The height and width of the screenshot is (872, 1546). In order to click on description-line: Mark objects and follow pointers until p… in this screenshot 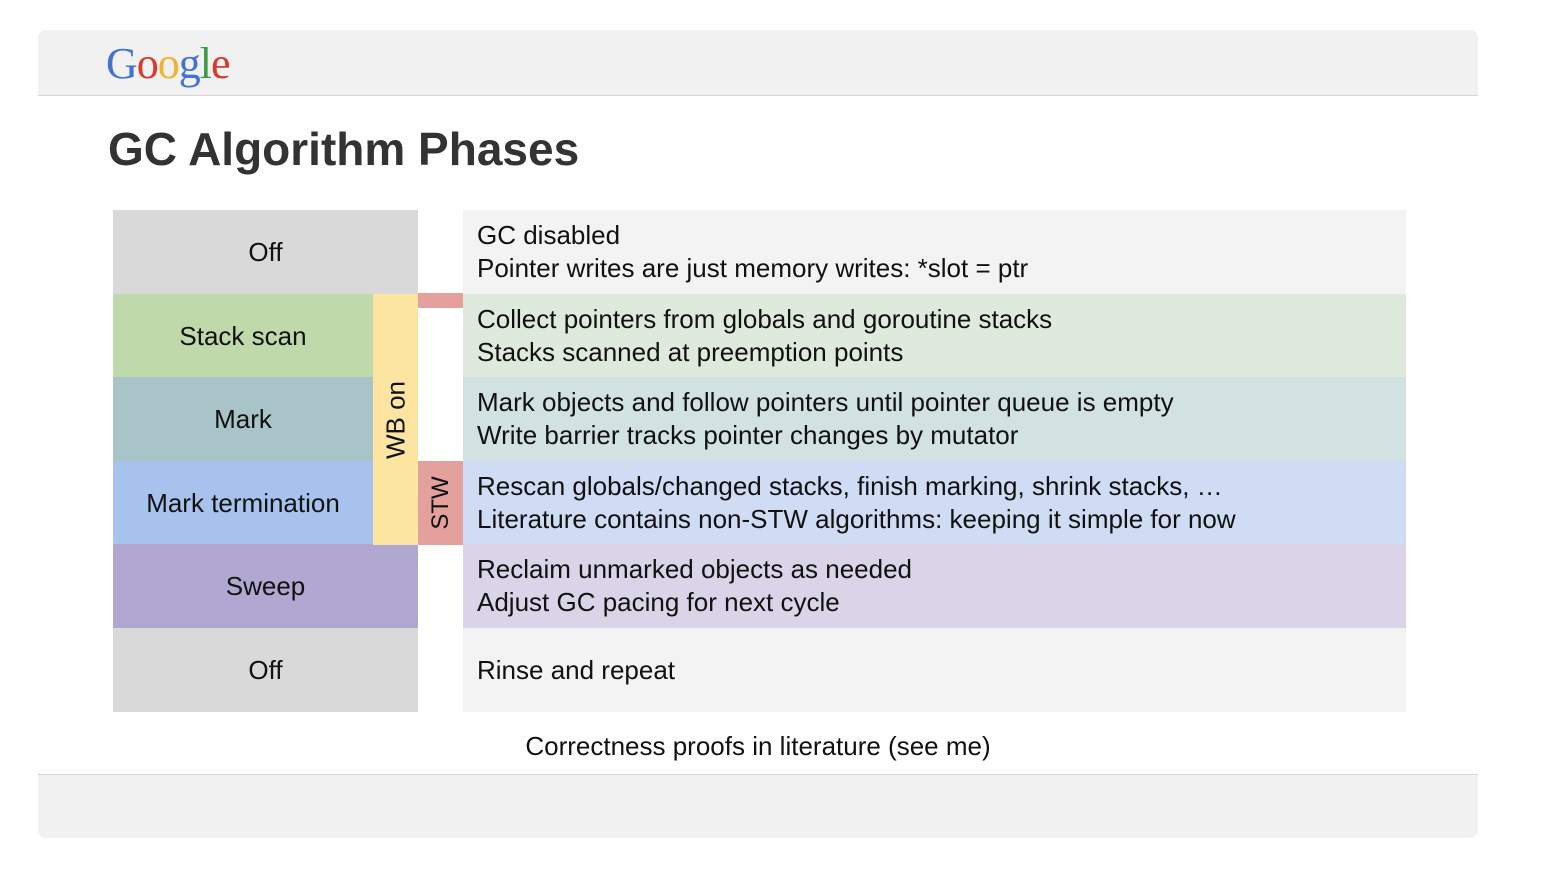, I will do `click(825, 402)`.